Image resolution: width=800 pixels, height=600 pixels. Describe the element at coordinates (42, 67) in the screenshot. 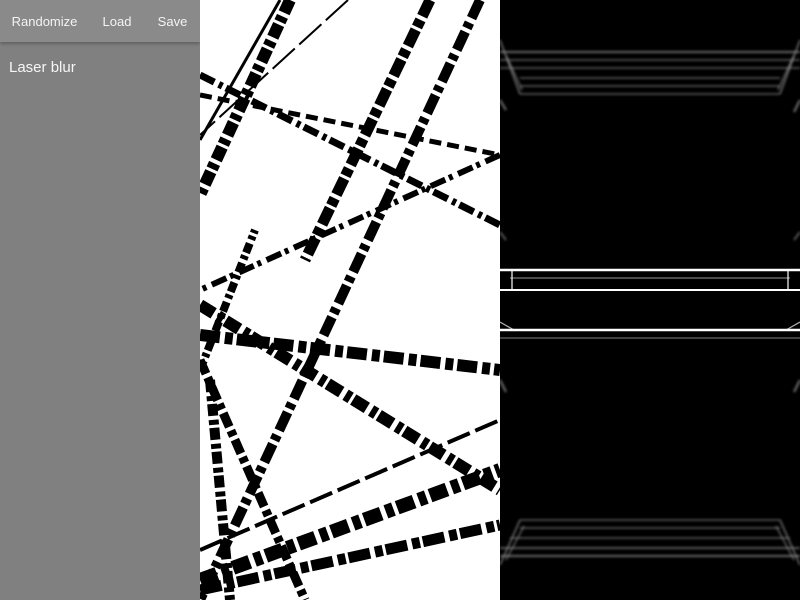

I see `preset-name-label: Laser blur` at that location.